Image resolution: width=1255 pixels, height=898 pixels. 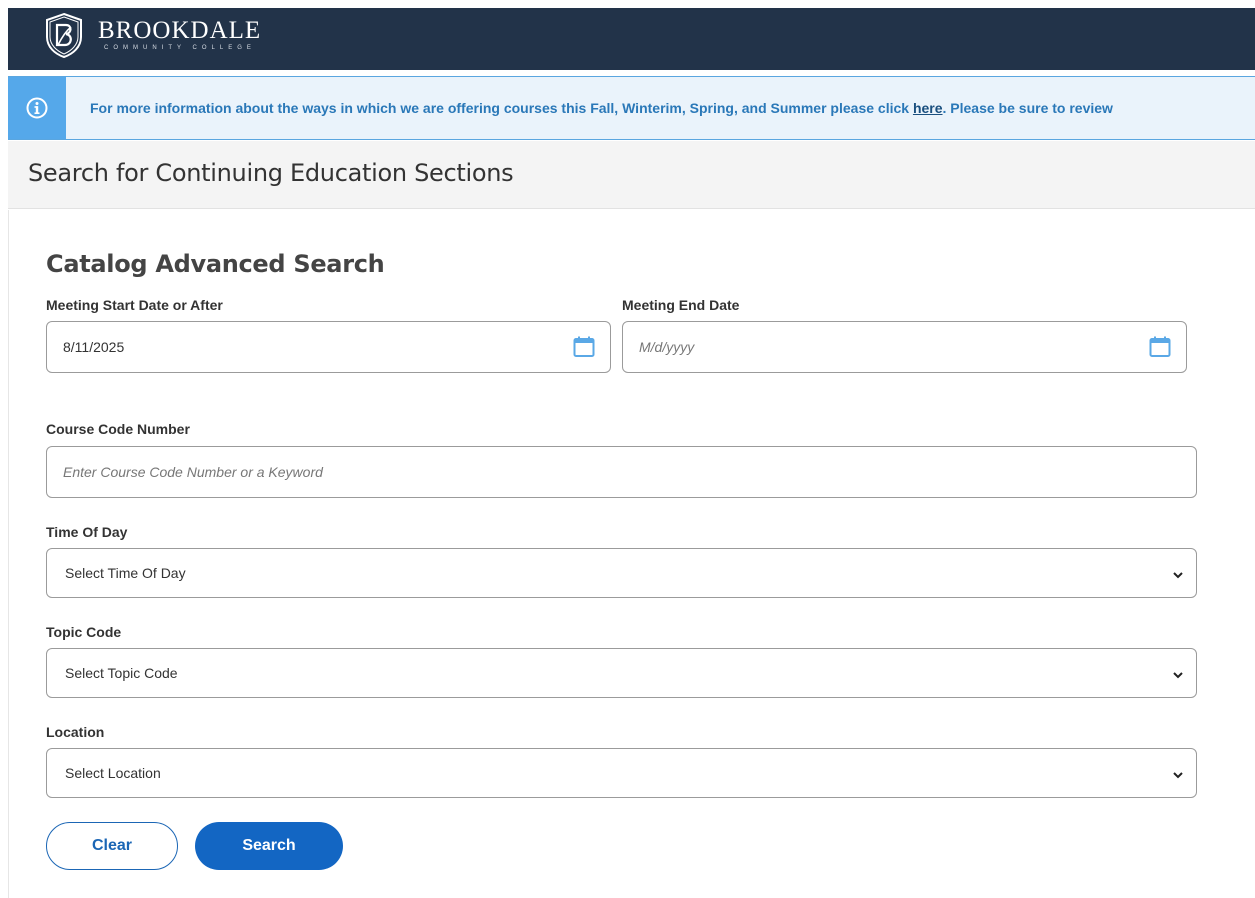 I want to click on location-label: Location, so click(x=75, y=732).